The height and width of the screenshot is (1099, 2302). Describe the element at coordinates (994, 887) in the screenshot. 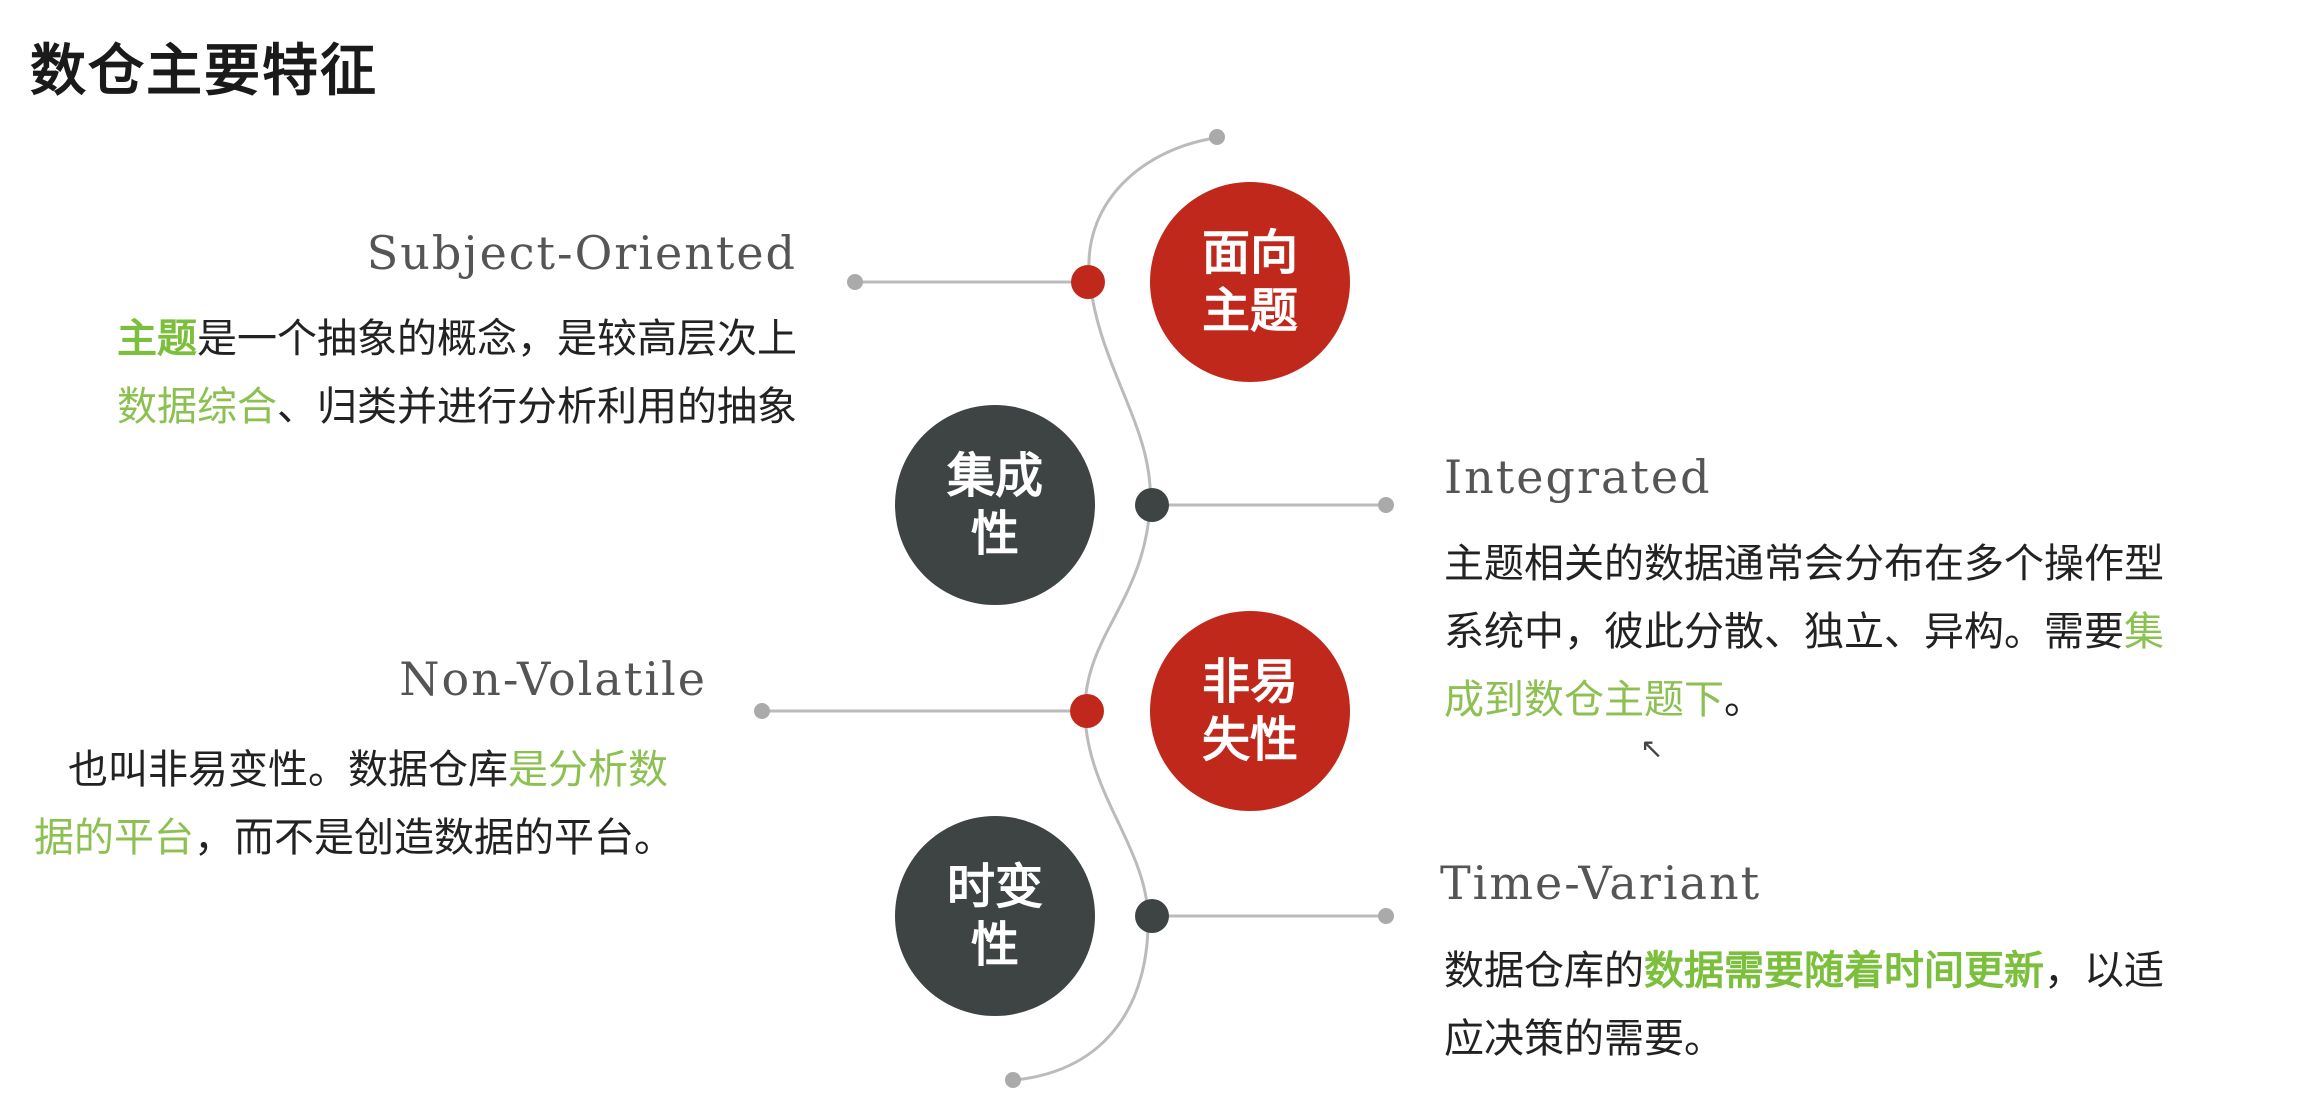

I see `node-label-line: 时变` at that location.